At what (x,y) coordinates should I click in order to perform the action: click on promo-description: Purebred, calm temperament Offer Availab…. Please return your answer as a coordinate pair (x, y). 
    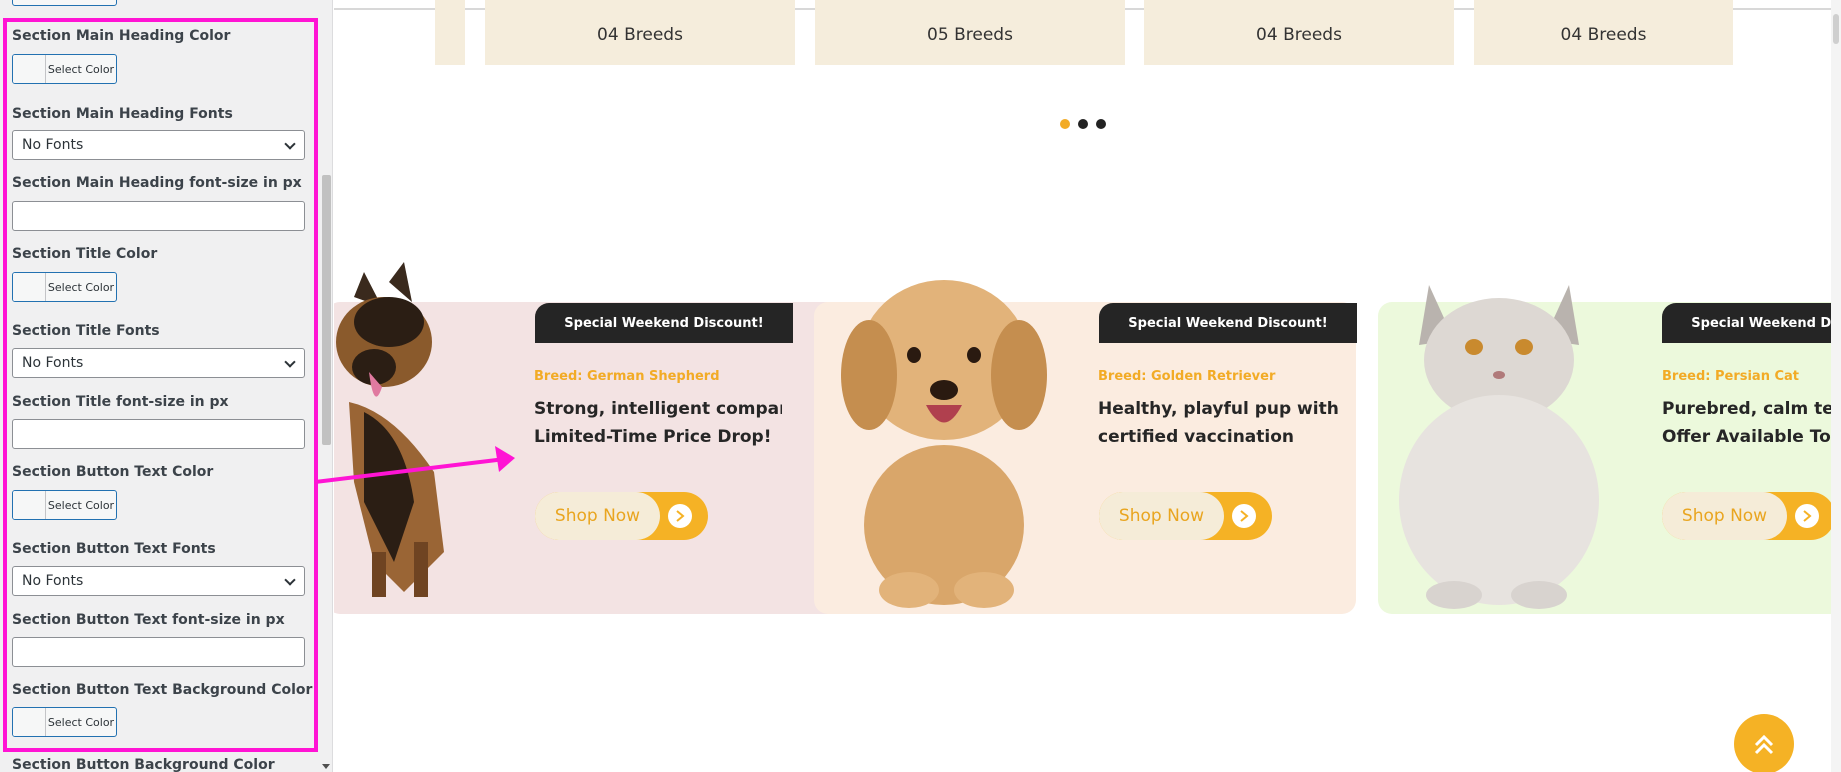
    Looking at the image, I should click on (1751, 423).